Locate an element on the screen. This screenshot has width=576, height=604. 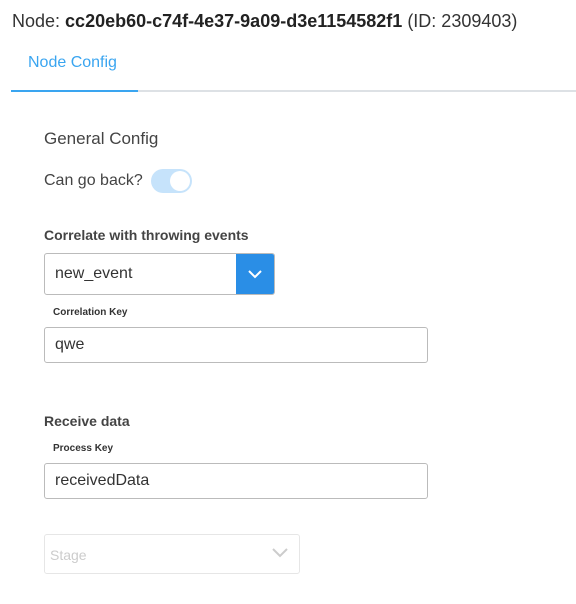
can-go-back-toggle is located at coordinates (171, 181).